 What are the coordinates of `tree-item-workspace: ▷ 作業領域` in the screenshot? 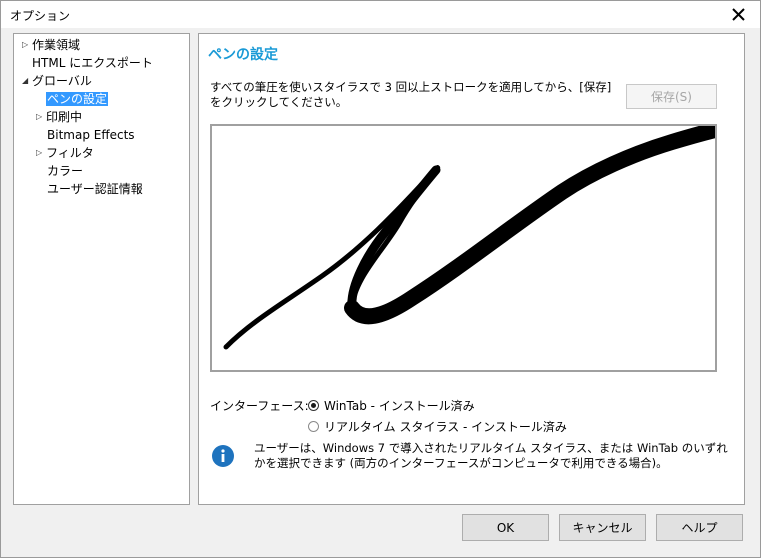 It's located at (51, 45).